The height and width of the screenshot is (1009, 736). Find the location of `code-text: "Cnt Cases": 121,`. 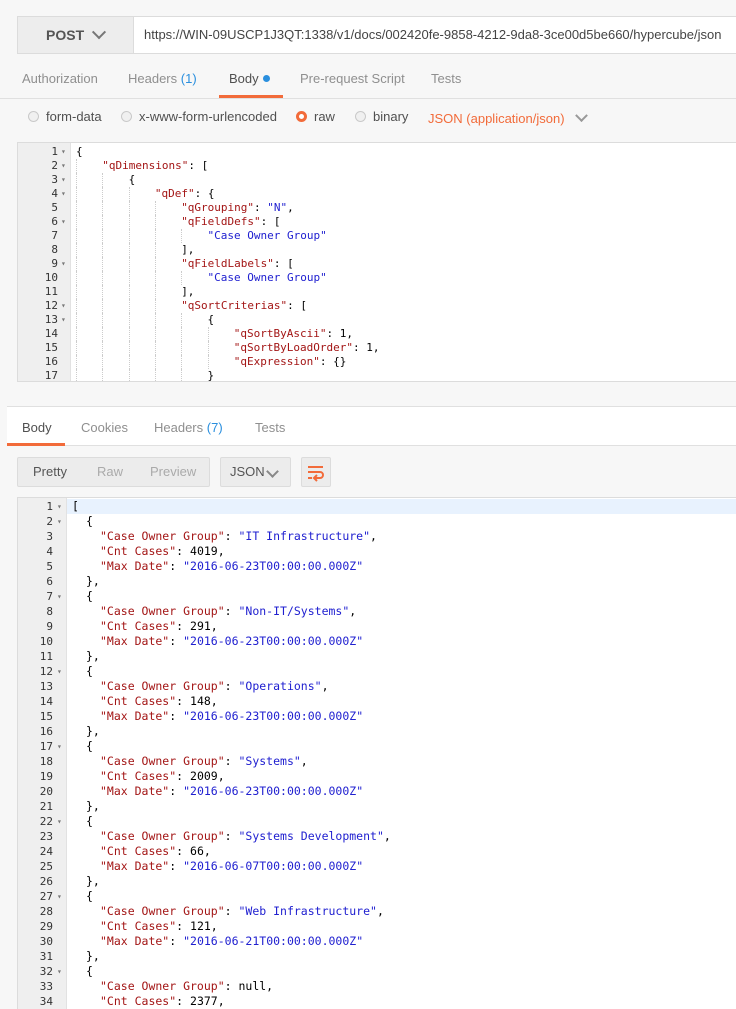

code-text: "Cnt Cases": 121, is located at coordinates (159, 926).